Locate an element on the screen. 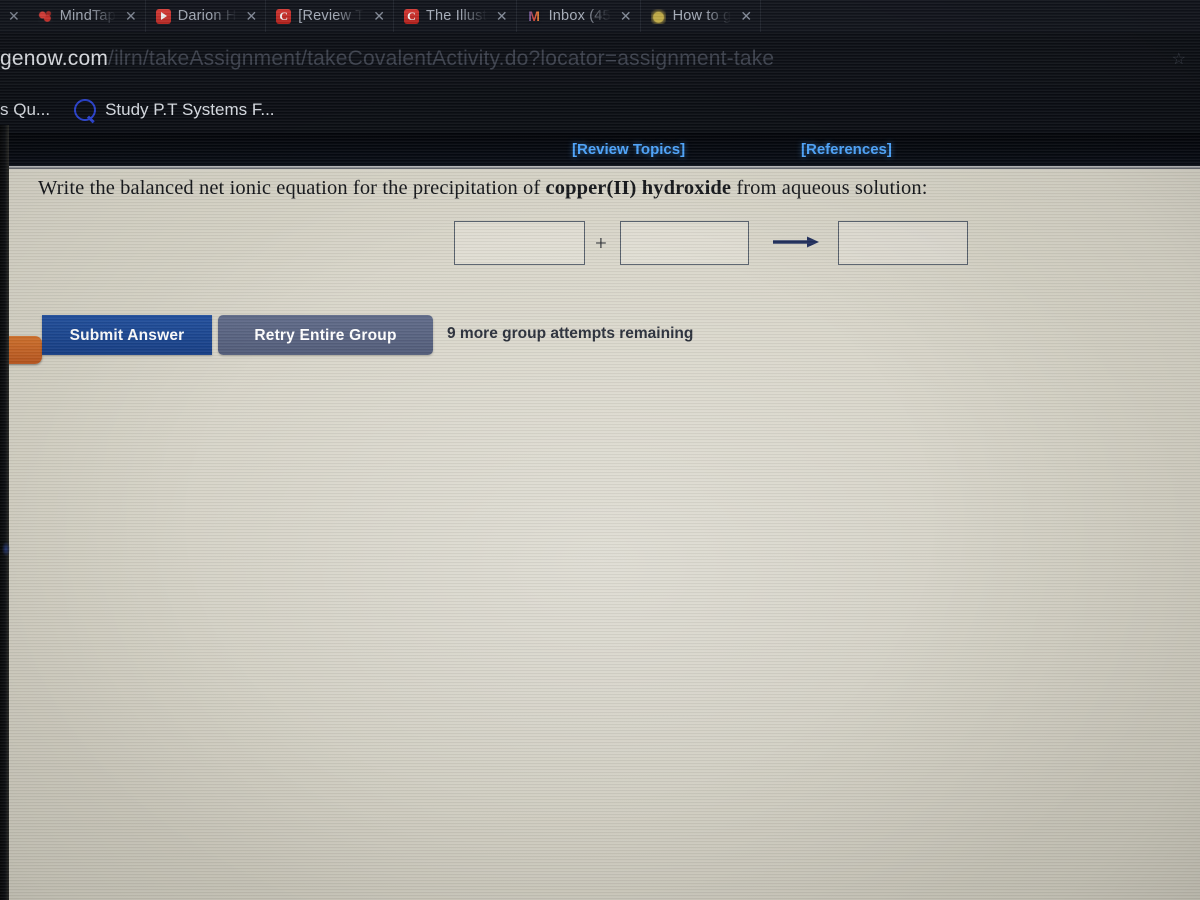  reactant-1-input is located at coordinates (519, 243).